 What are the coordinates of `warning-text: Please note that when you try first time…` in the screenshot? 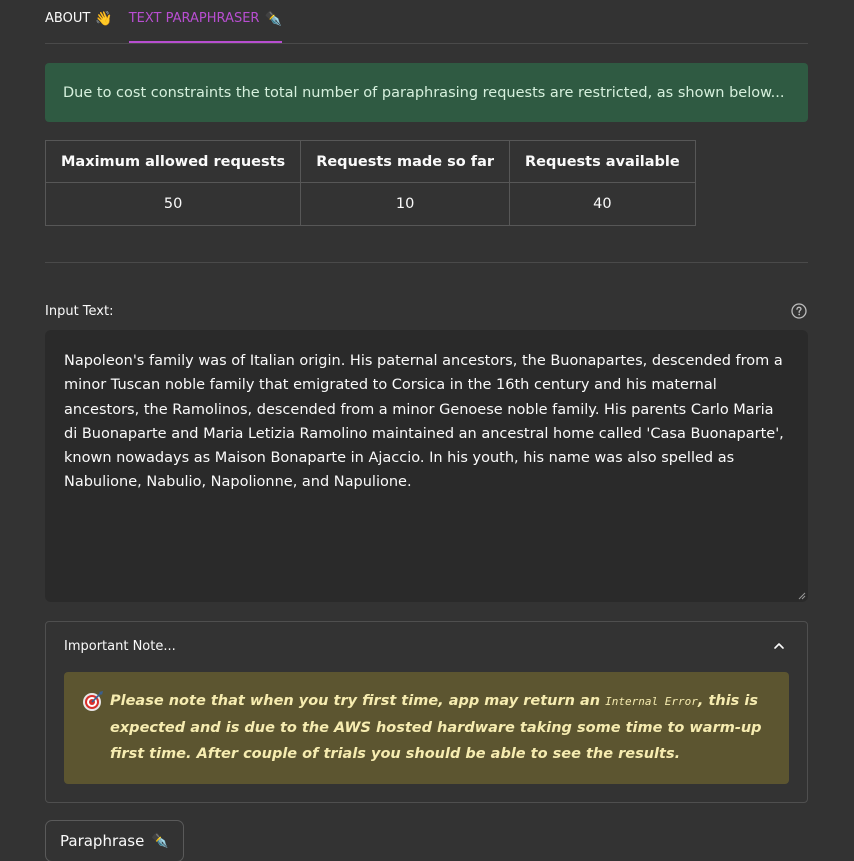 It's located at (440, 727).